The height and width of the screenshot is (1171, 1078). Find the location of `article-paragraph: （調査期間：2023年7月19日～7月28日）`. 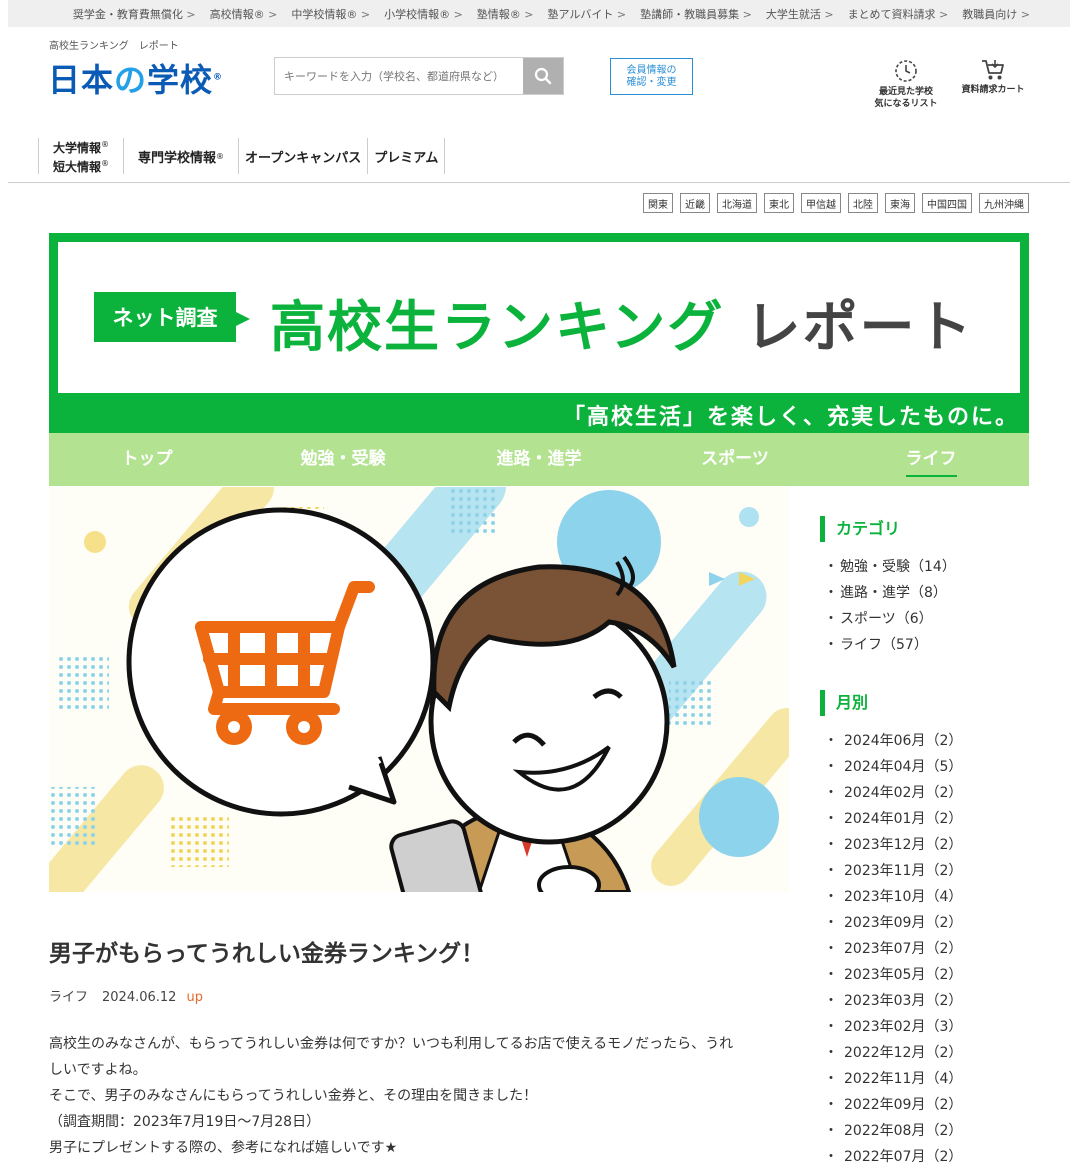

article-paragraph: （調査期間：2023年7月19日～7月28日） is located at coordinates (185, 1122).